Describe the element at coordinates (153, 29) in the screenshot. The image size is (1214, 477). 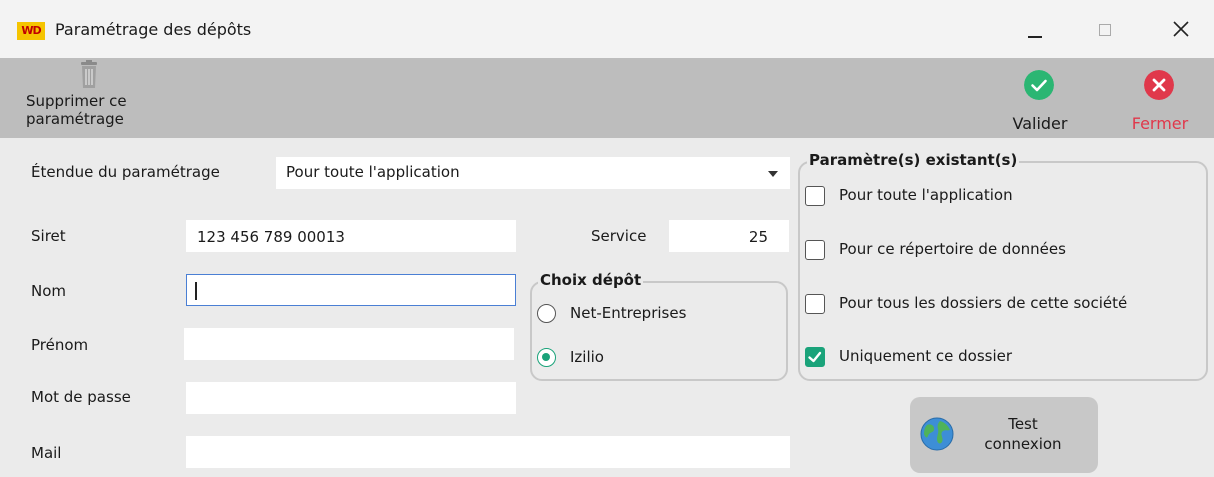
I see `window-title: Paramétrage des dépôts` at that location.